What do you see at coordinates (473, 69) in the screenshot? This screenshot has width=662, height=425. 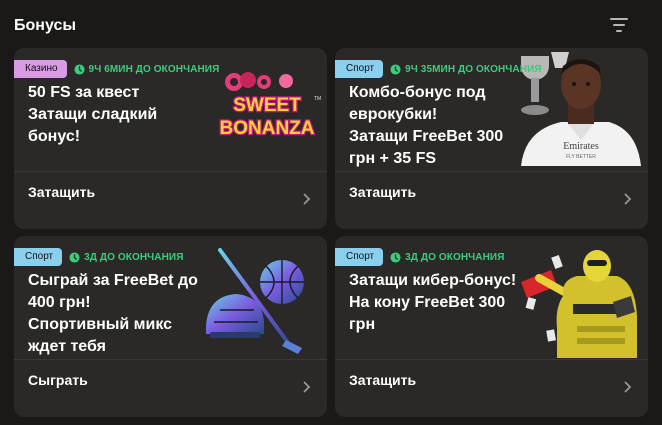 I see `timer-text: 9Ч 35МИН ДО ОКОНЧАНИЯ` at bounding box center [473, 69].